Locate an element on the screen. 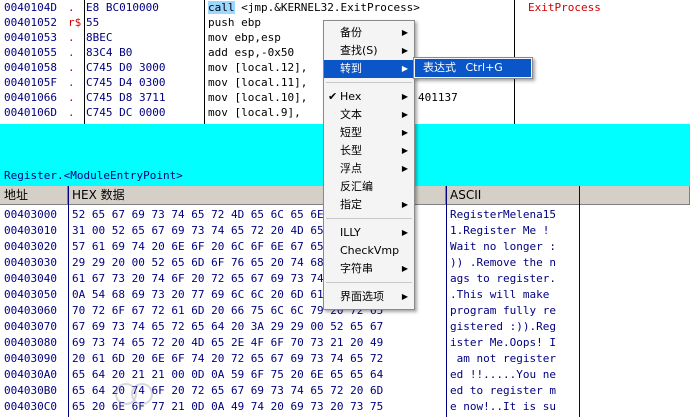 Image resolution: width=690 pixels, height=417 pixels. dump-address: 00403020 is located at coordinates (30, 246).